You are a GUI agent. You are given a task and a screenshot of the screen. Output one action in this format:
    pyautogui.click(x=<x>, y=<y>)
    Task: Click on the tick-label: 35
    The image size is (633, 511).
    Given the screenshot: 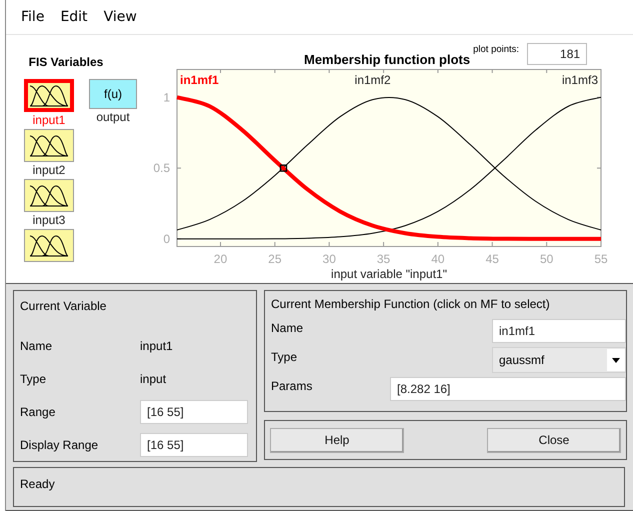 What is the action you would take?
    pyautogui.click(x=383, y=259)
    